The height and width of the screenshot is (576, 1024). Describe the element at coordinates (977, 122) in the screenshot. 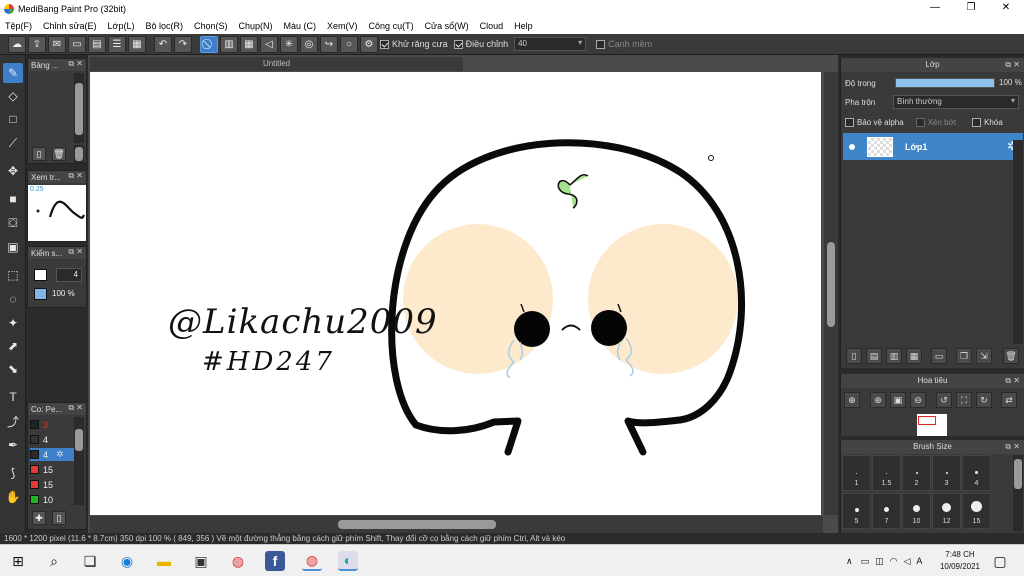

I see `lock-checkbox` at that location.